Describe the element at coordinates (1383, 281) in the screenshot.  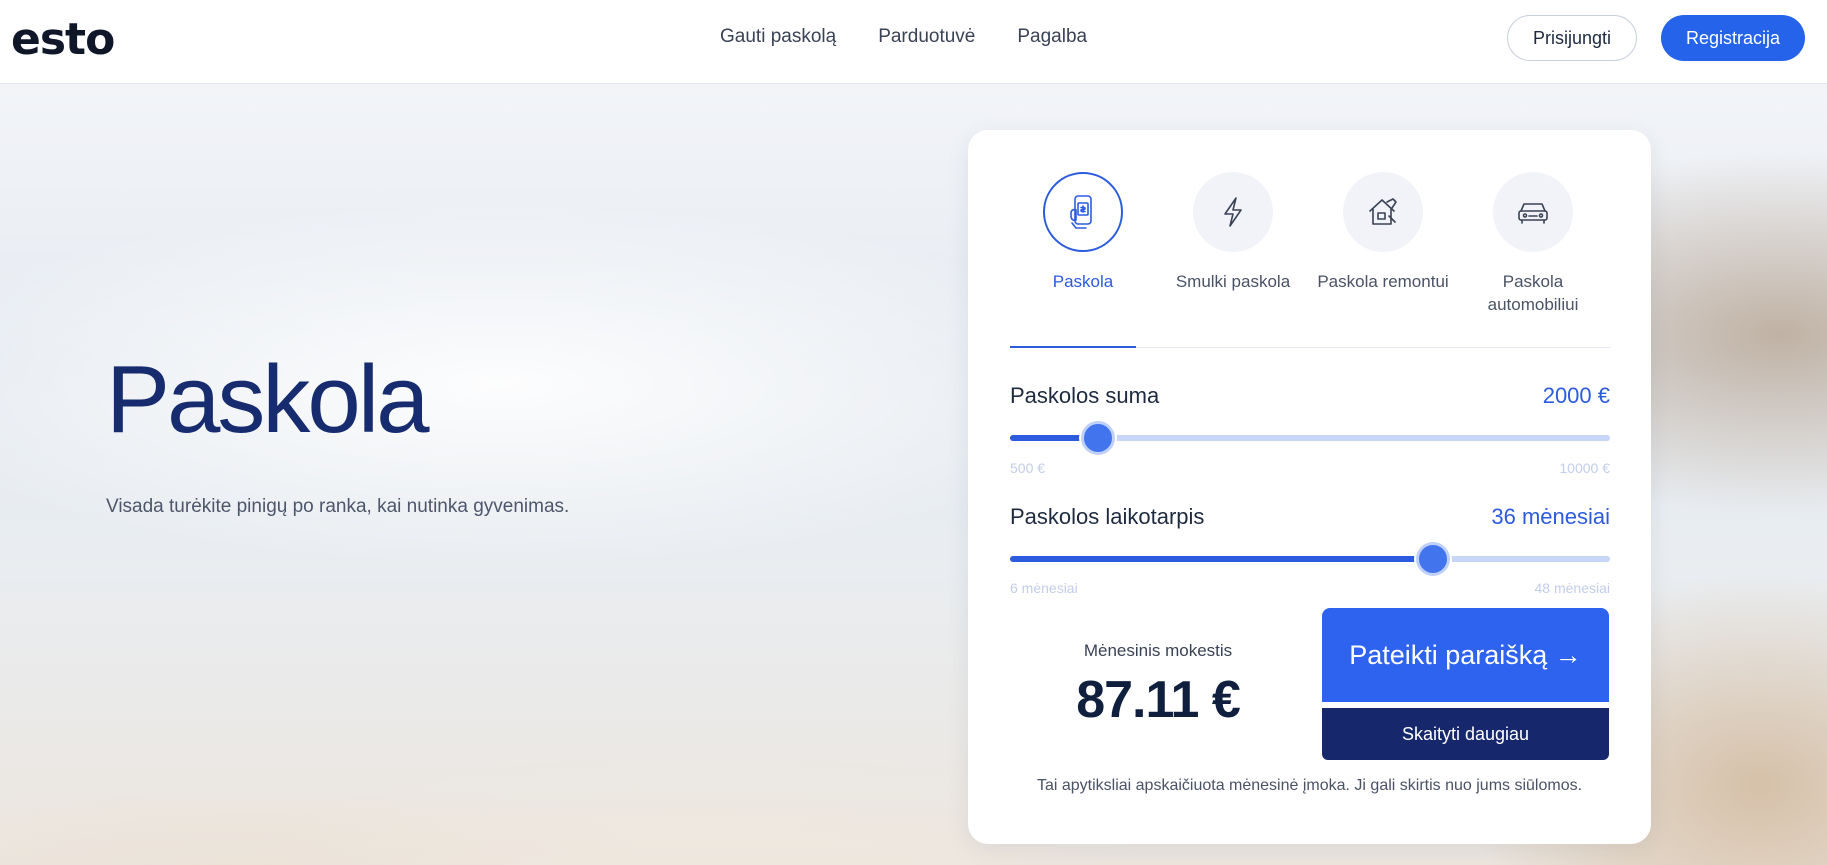
I see `loan-type-label: Paskola remontui` at that location.